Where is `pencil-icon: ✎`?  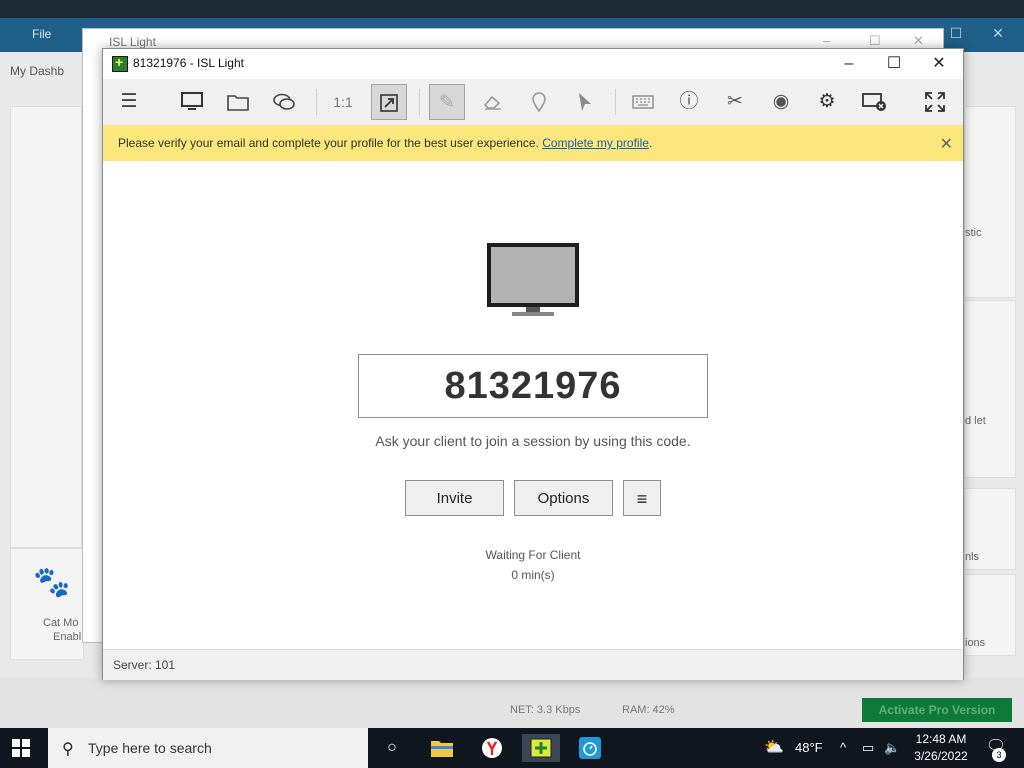 pencil-icon: ✎ is located at coordinates (447, 102).